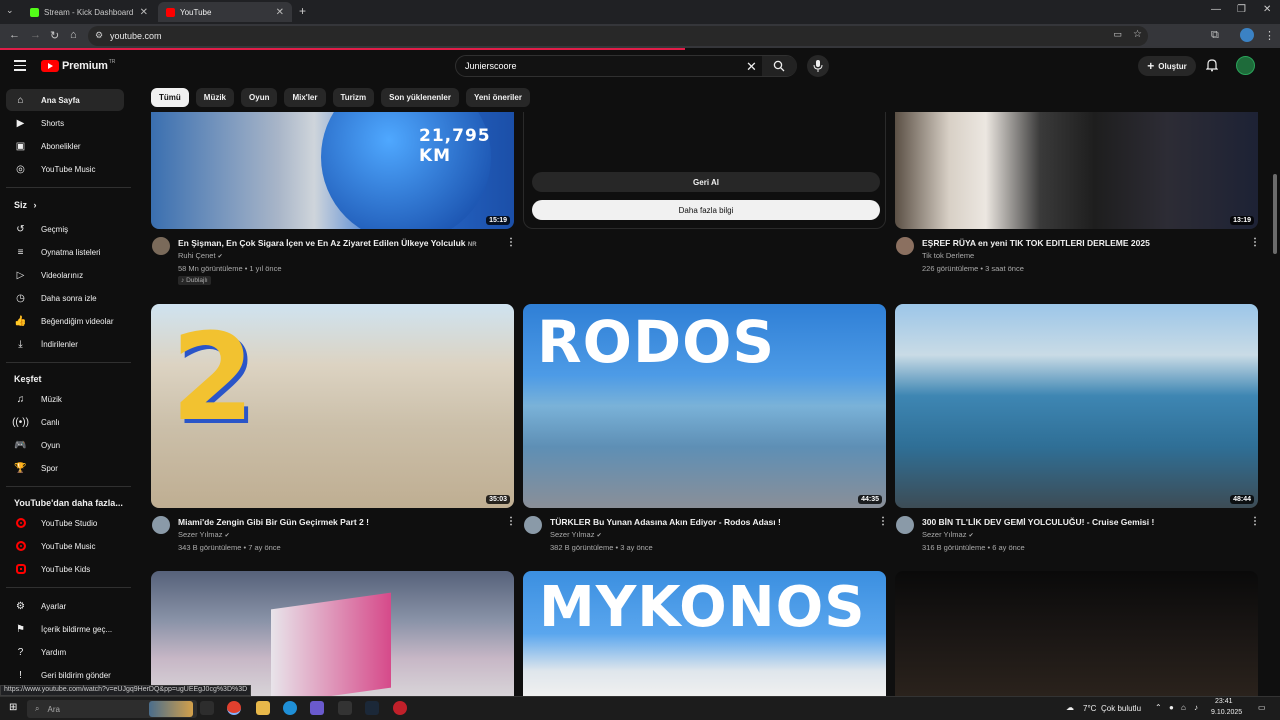 The image size is (1280, 720). I want to click on browser-menu-icon: ⋮, so click(1269, 35).